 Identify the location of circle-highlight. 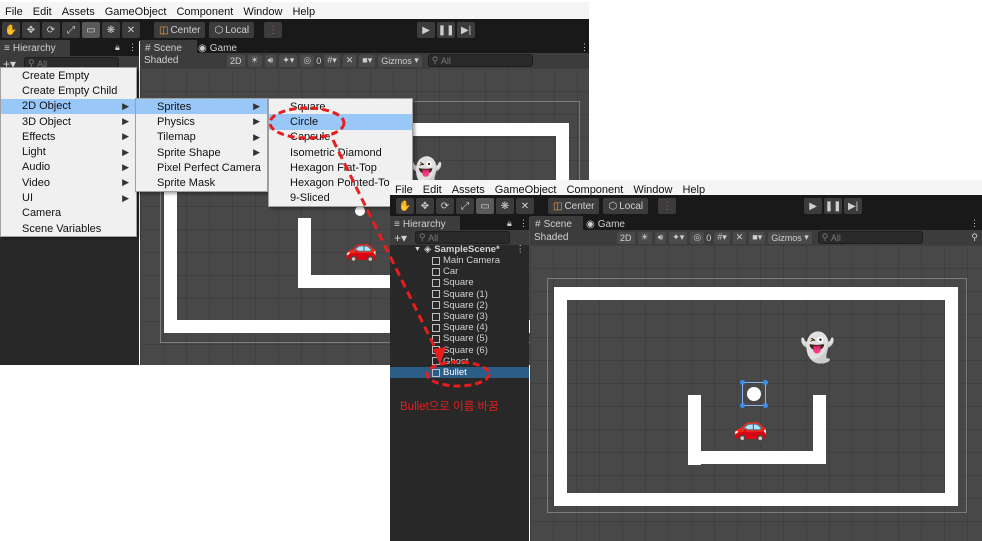
(307, 123).